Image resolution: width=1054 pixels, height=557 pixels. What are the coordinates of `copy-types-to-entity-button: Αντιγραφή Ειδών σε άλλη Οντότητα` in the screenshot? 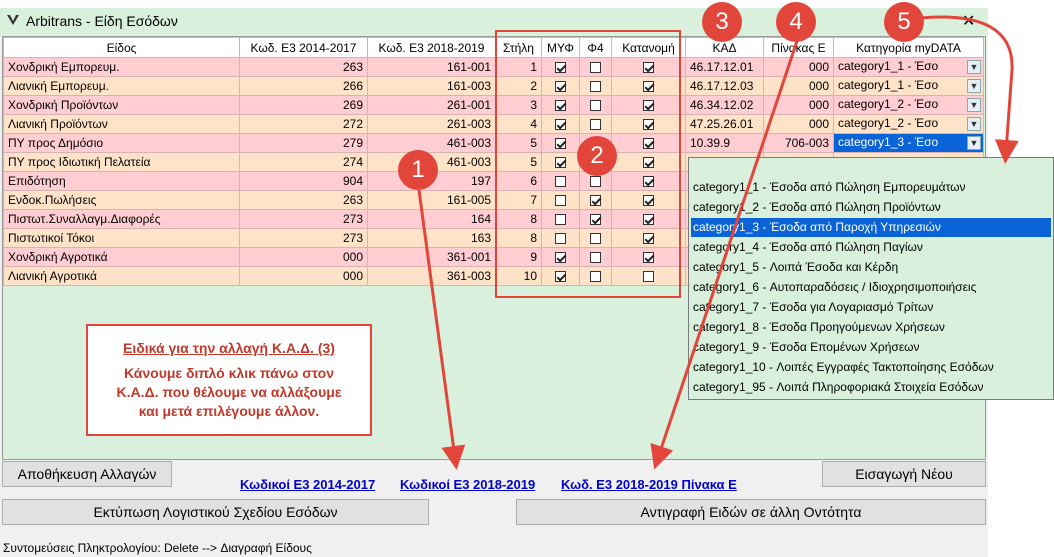 It's located at (751, 512).